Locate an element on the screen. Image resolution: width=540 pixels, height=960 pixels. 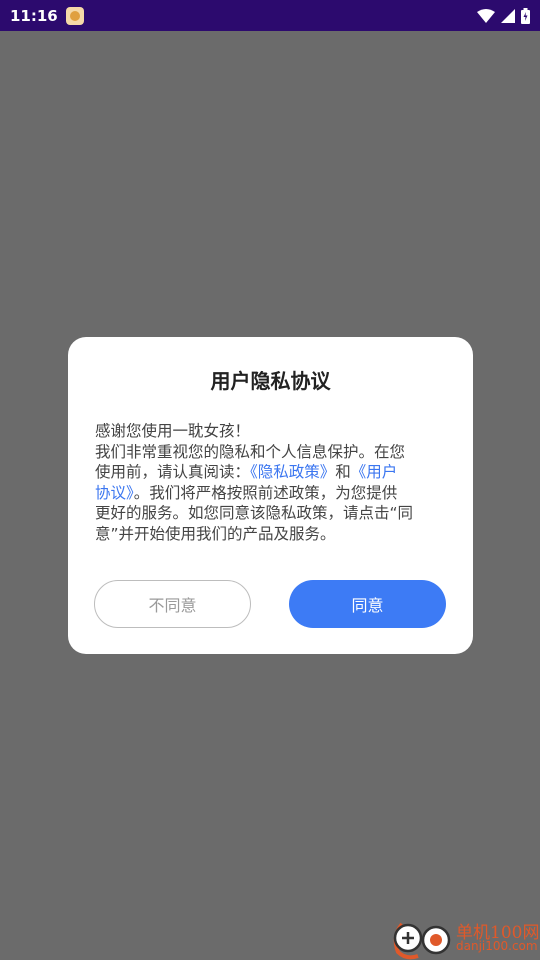
battery-icon is located at coordinates (525, 15).